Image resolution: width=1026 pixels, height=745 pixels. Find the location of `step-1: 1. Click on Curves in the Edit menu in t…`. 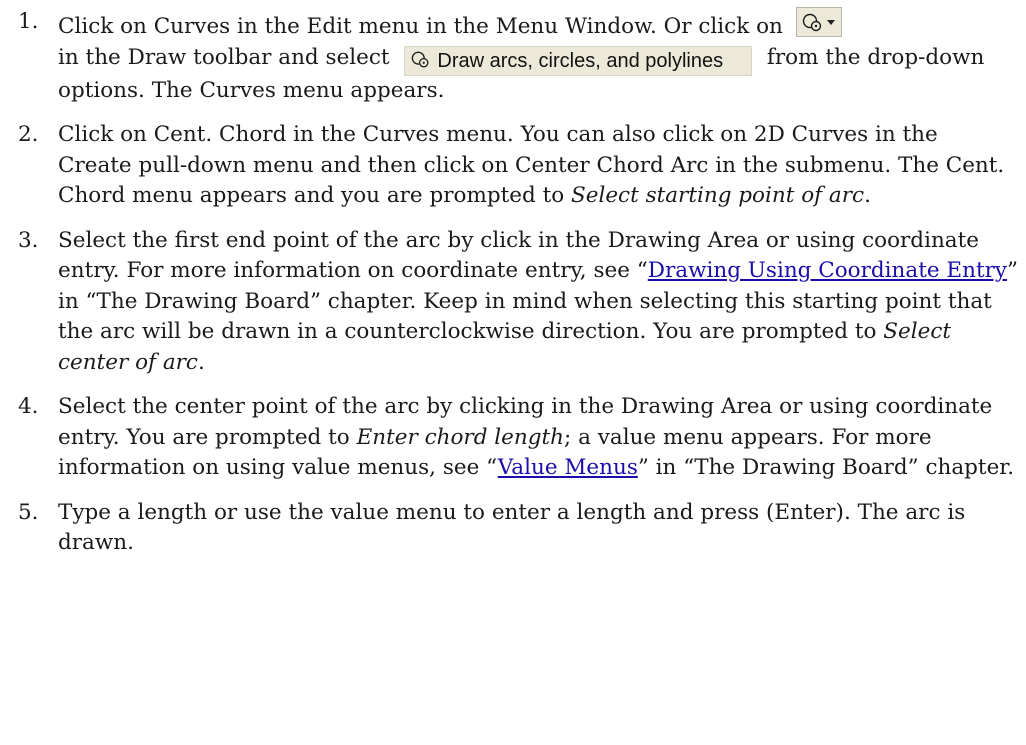

step-1: 1. Click on Curves in the Edit menu in t… is located at coordinates (509, 56).